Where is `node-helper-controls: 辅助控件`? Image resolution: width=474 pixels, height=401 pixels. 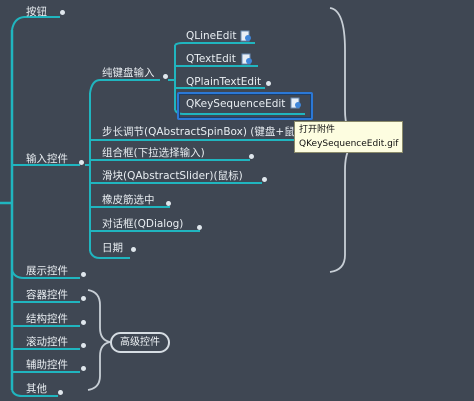 node-helper-controls: 辅助控件 is located at coordinates (47, 365).